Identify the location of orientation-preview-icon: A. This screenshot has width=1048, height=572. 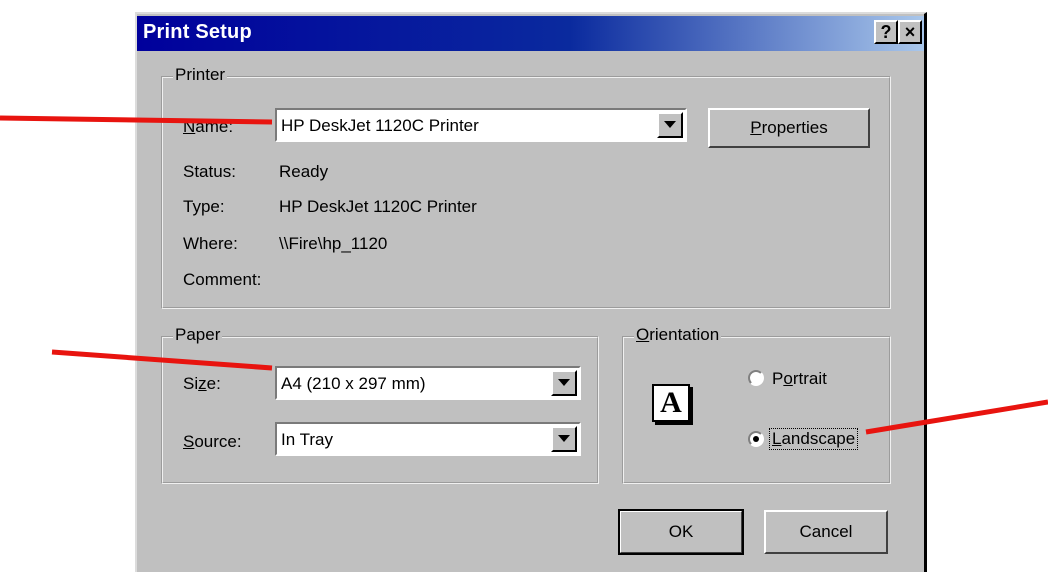
(671, 403).